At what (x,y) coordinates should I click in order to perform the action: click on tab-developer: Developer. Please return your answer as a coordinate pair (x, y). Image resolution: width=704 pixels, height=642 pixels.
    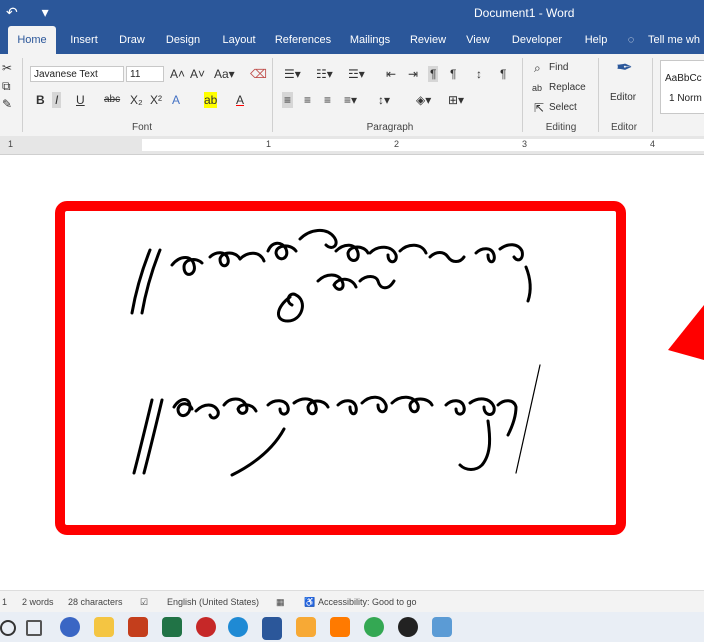
    Looking at the image, I should click on (537, 40).